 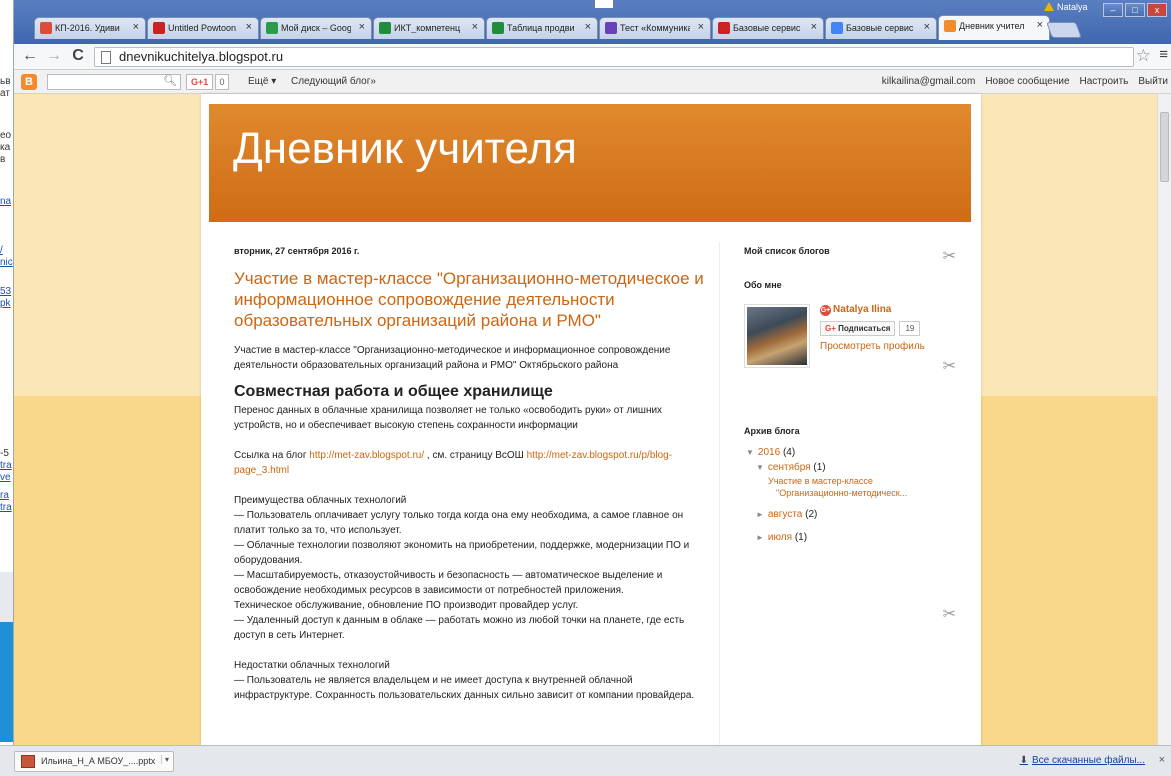 I want to click on browser-tab: Таблица продви ×, so click(x=542, y=28).